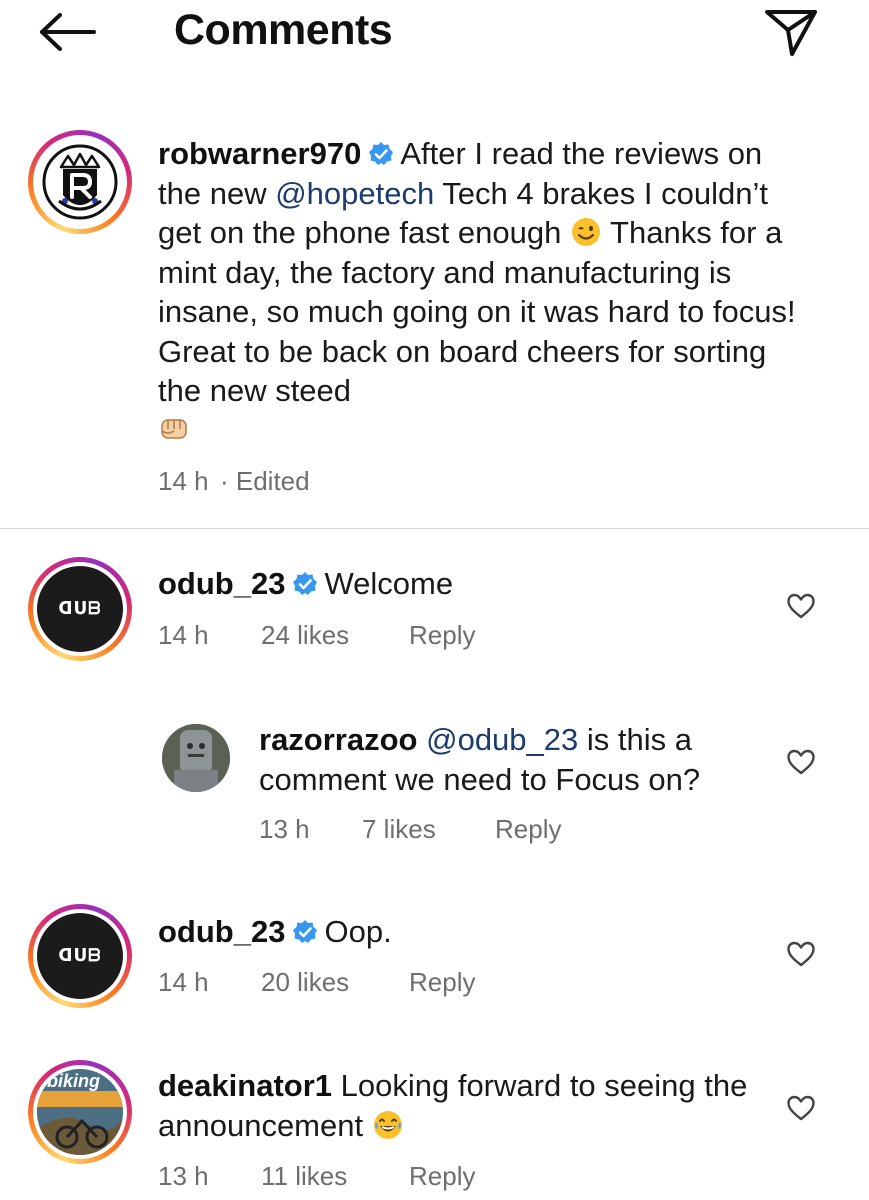 This screenshot has width=869, height=1200. What do you see at coordinates (183, 481) in the screenshot?
I see `caption-time: 14 h` at bounding box center [183, 481].